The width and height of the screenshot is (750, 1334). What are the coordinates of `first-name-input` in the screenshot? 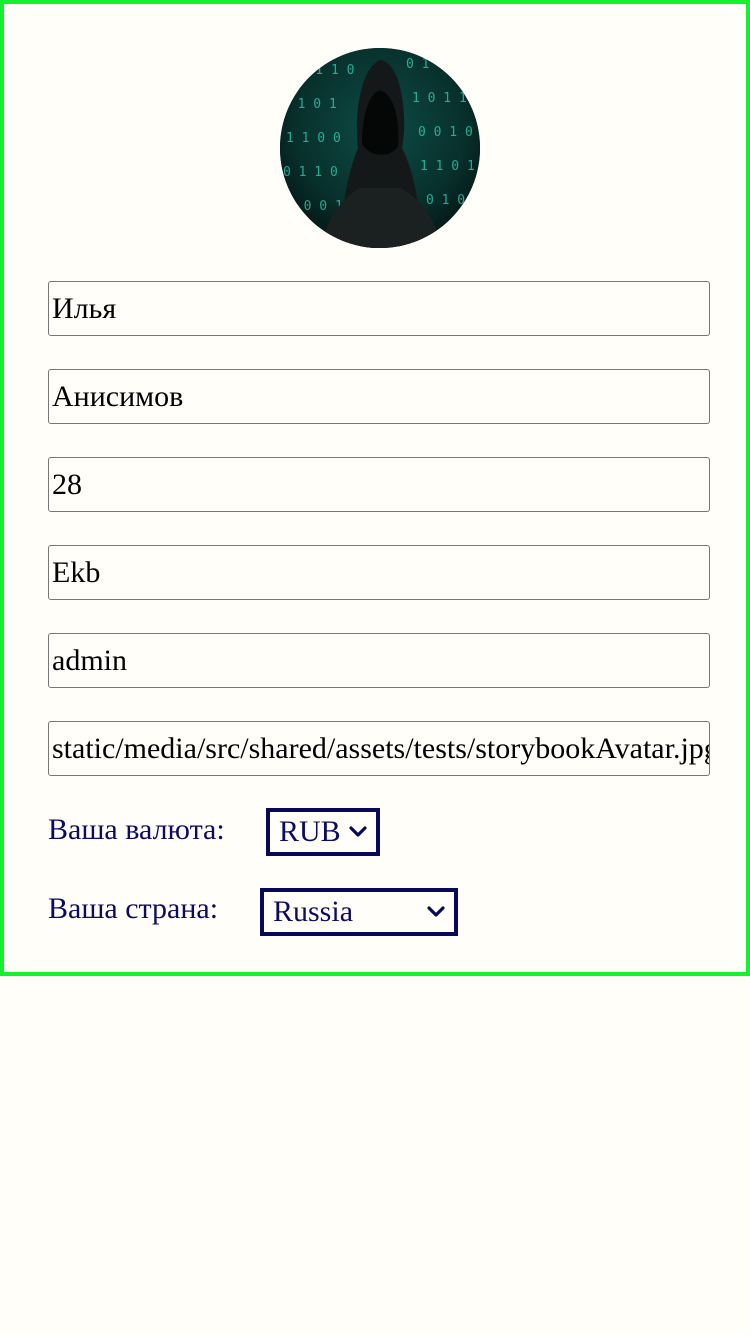 It's located at (379, 308).